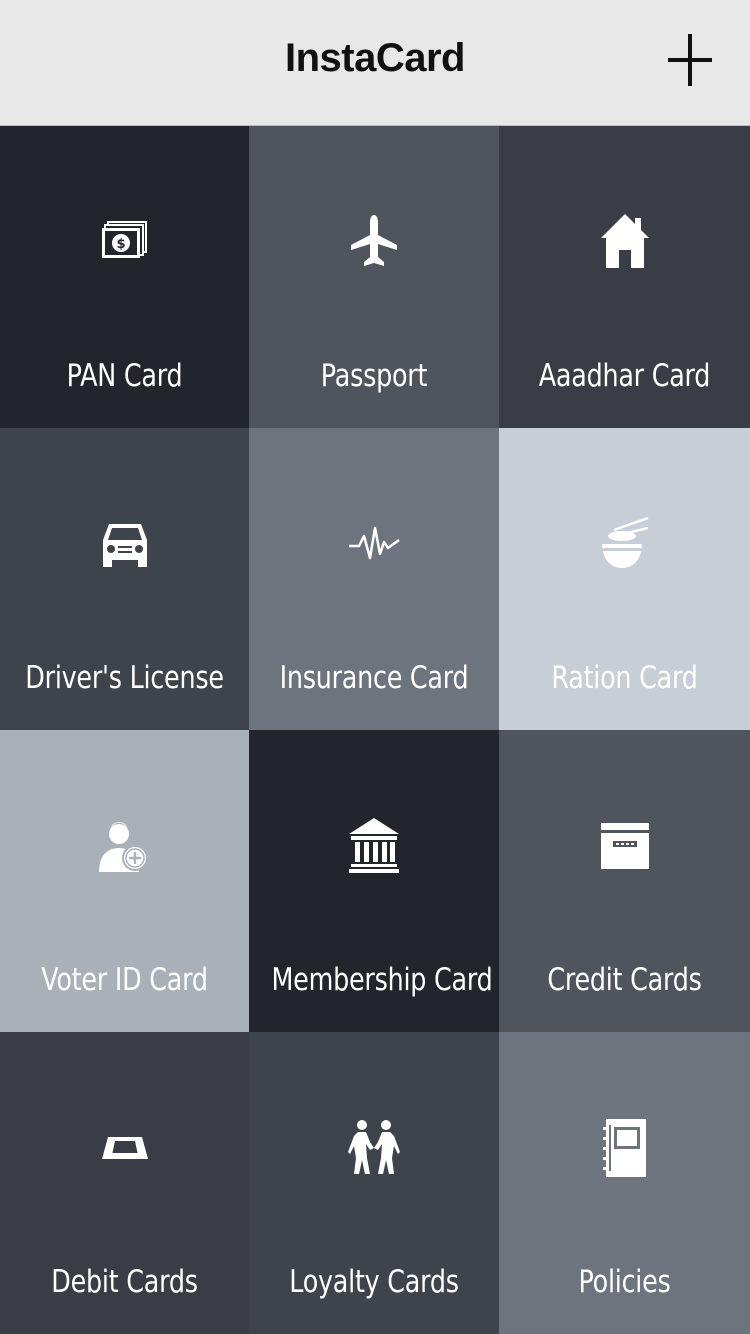 The width and height of the screenshot is (750, 1334). I want to click on food-bowl-icon, so click(625, 544).